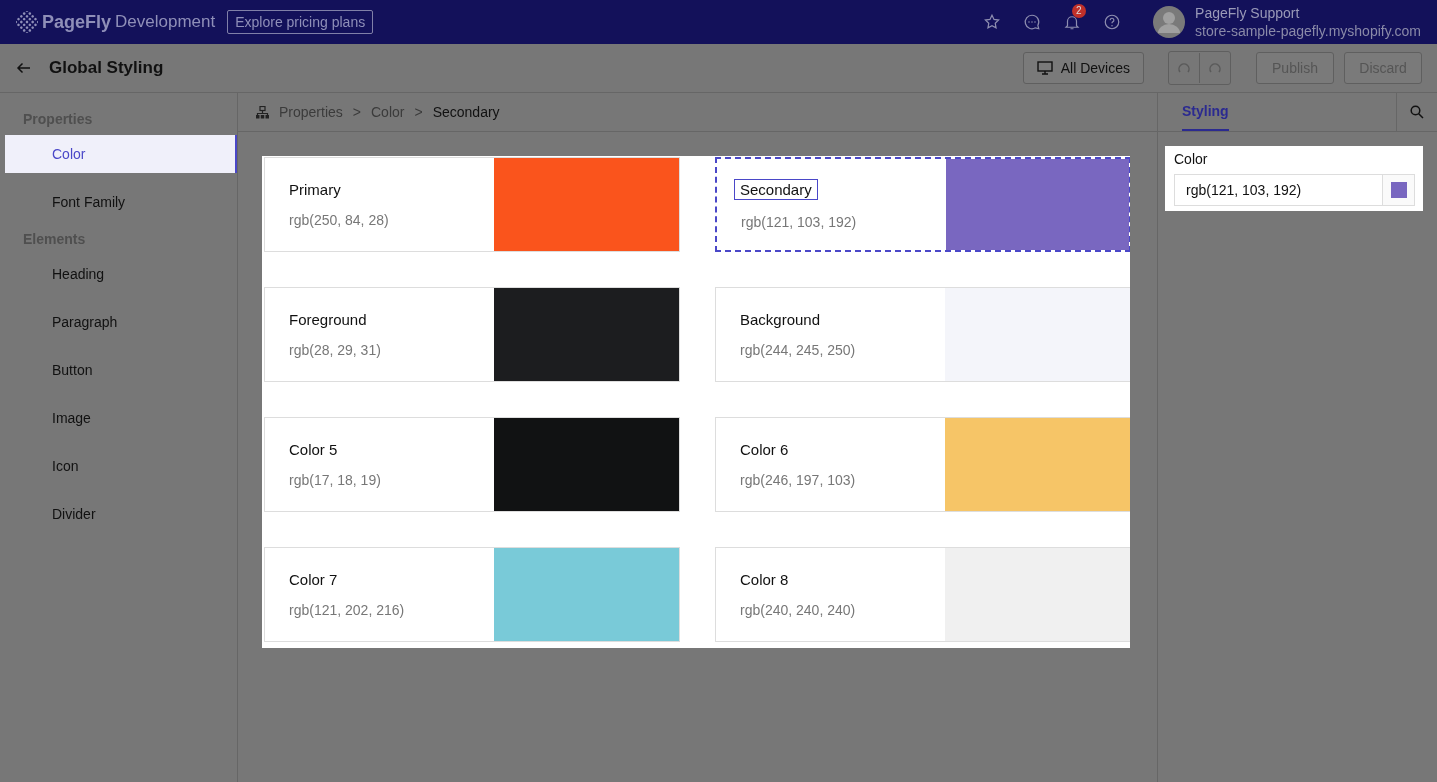  What do you see at coordinates (121, 274) in the screenshot?
I see `sidebar-item: Heading` at bounding box center [121, 274].